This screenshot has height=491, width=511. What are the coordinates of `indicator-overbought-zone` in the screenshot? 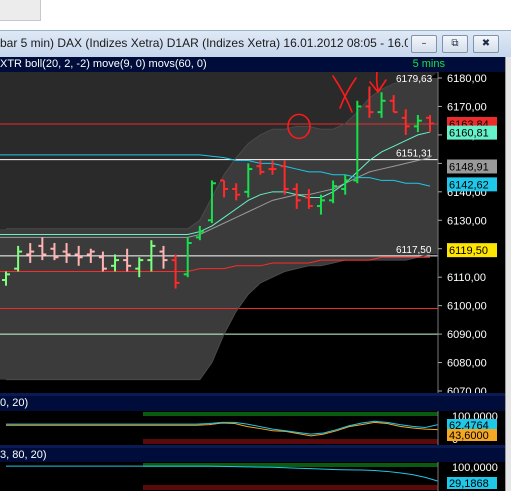 It's located at (290, 414).